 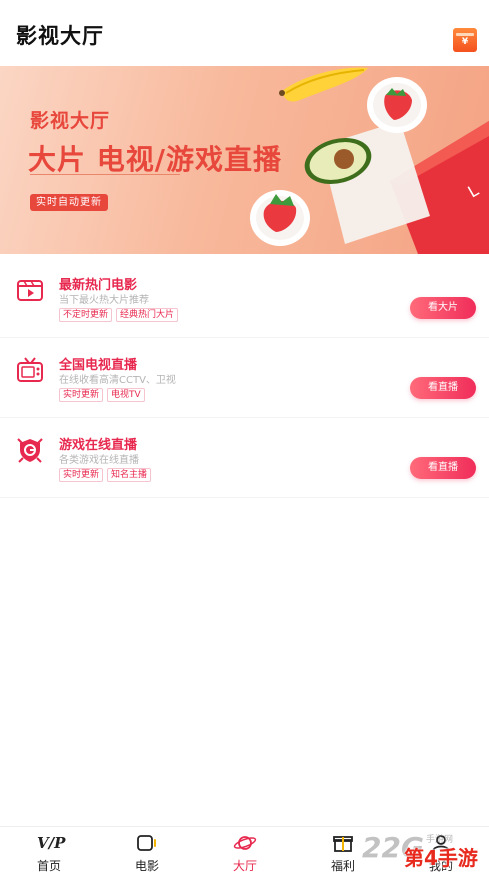 I want to click on game-shield-icon, so click(x=30, y=450).